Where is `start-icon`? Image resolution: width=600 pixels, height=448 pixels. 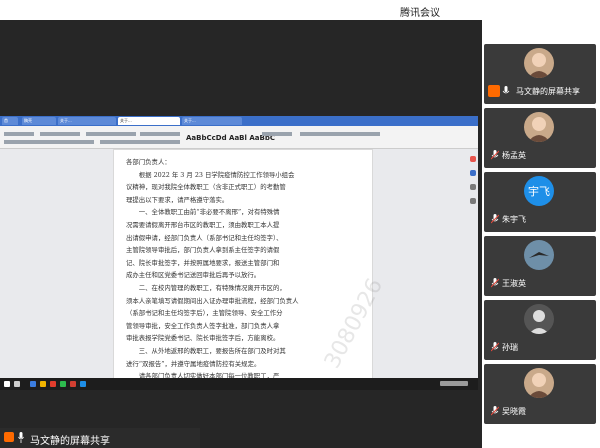
start-icon is located at coordinates (7, 384).